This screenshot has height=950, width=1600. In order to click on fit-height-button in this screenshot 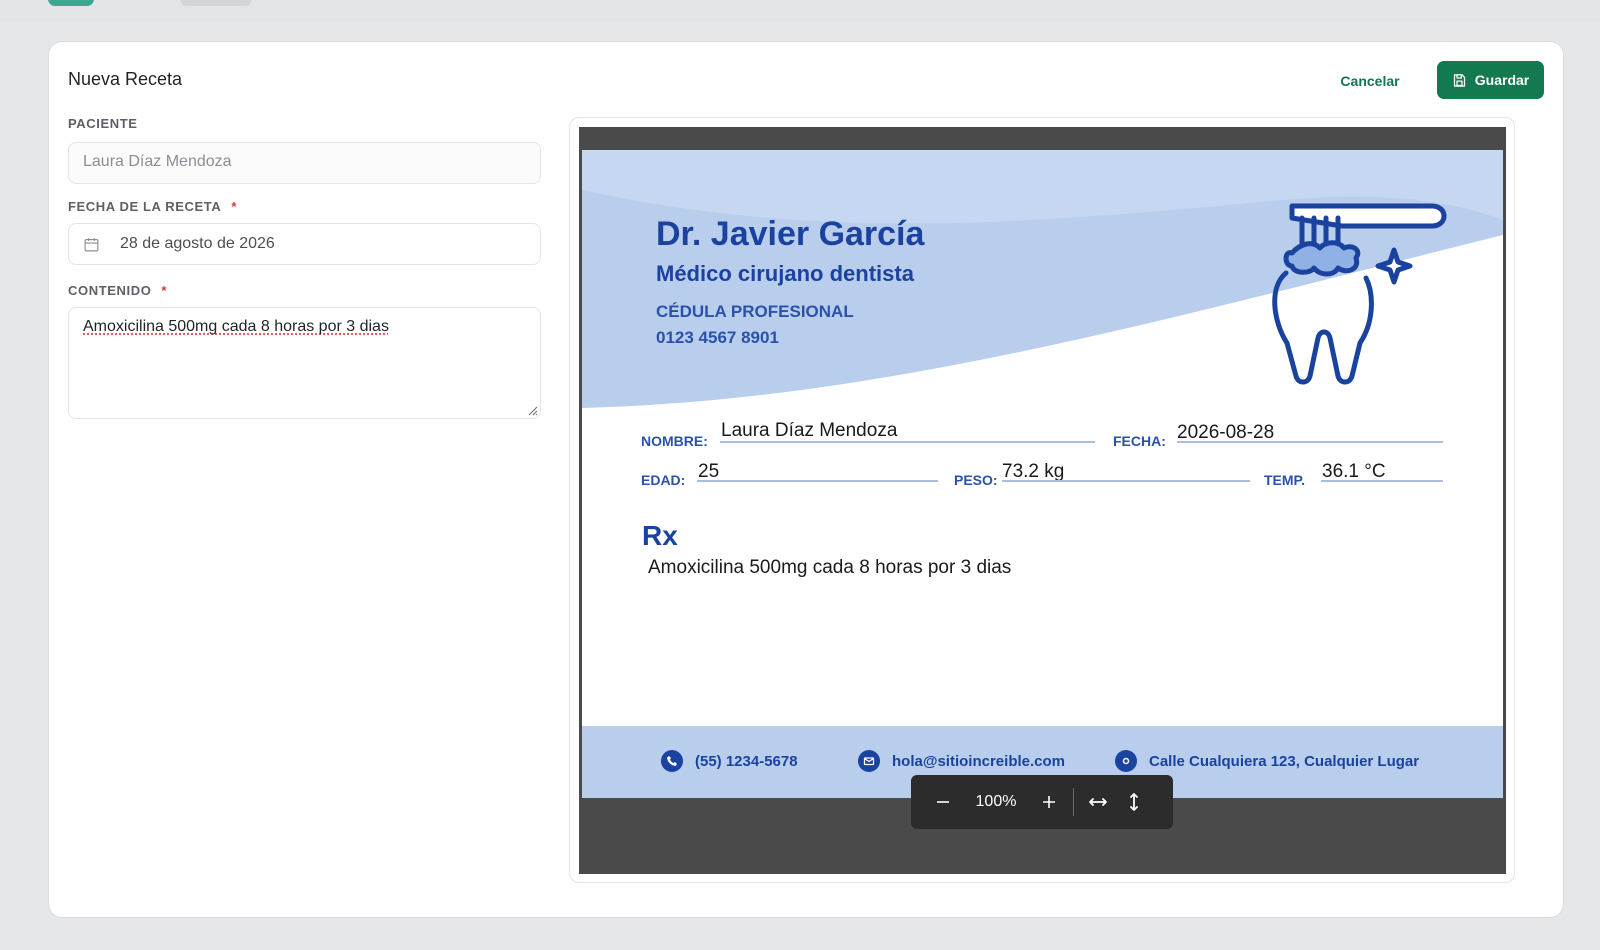, I will do `click(1134, 802)`.